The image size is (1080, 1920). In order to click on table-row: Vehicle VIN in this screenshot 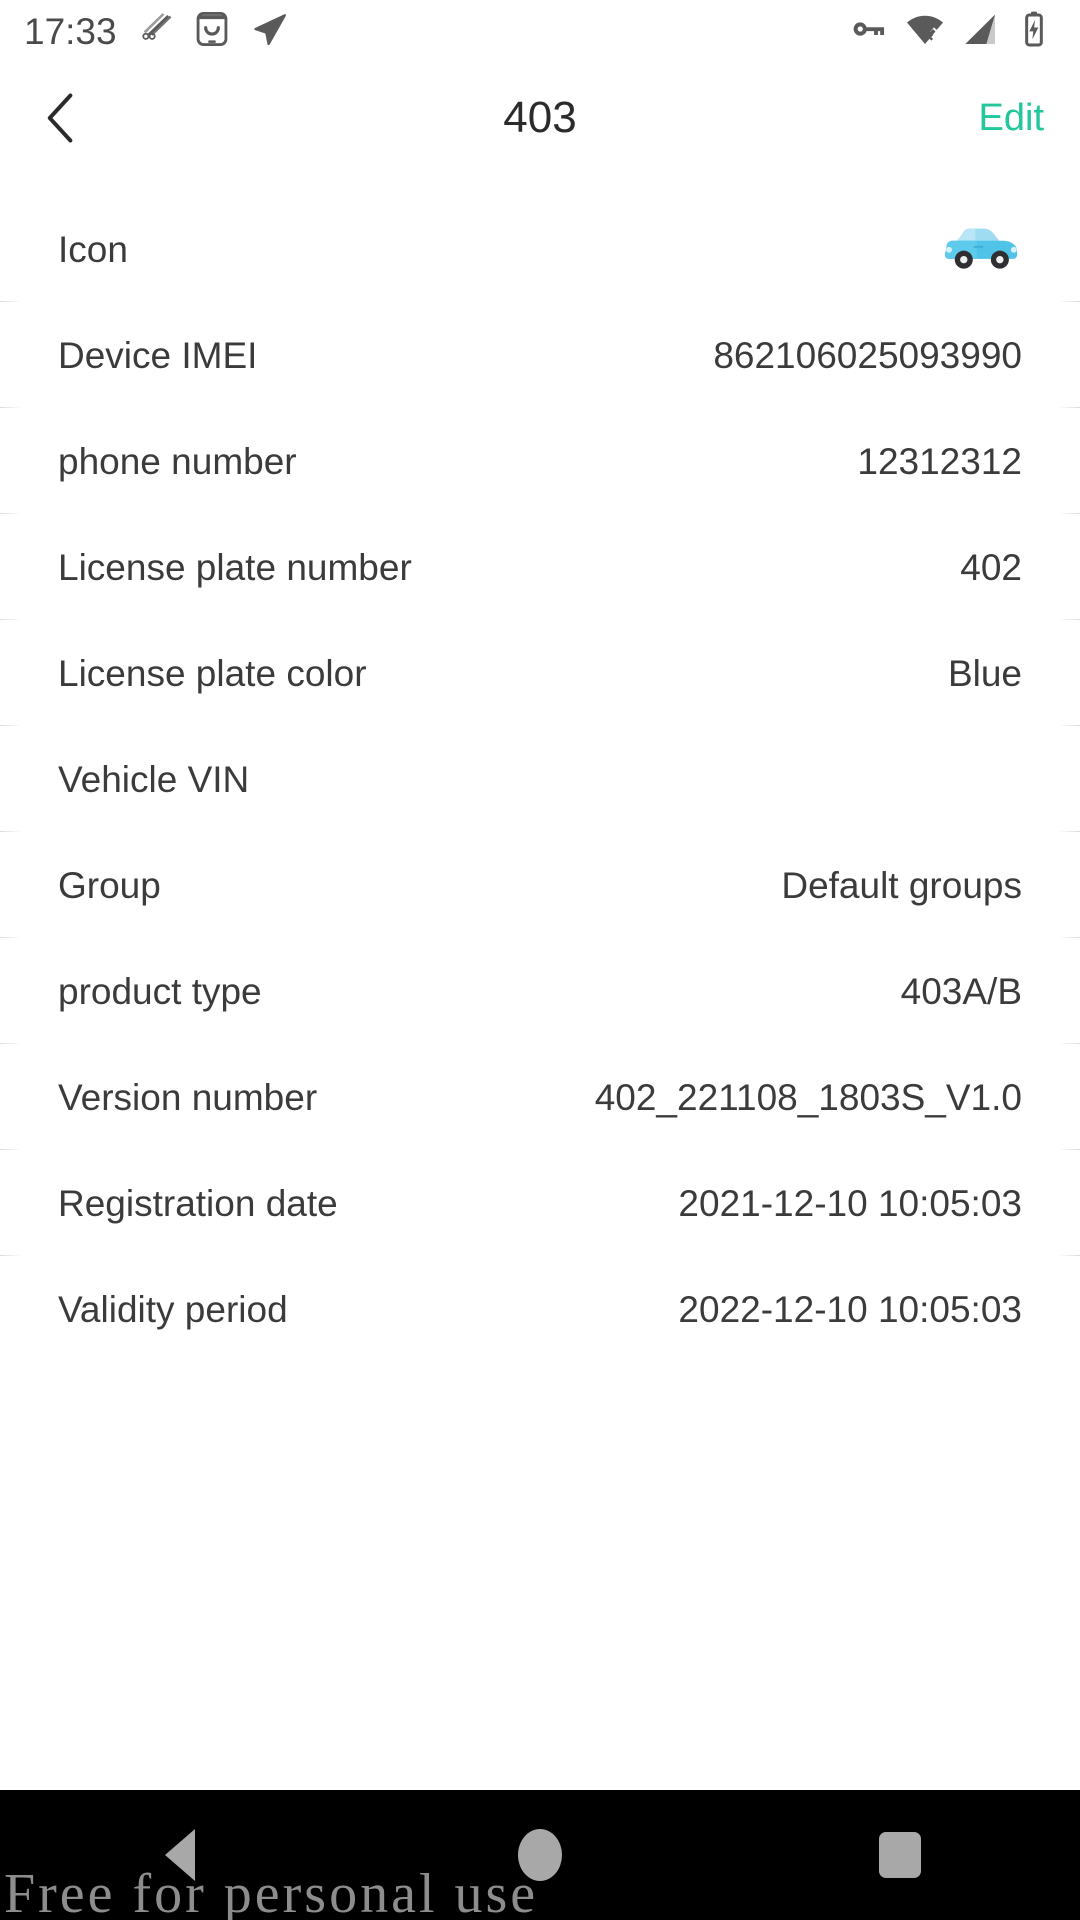, I will do `click(540, 779)`.